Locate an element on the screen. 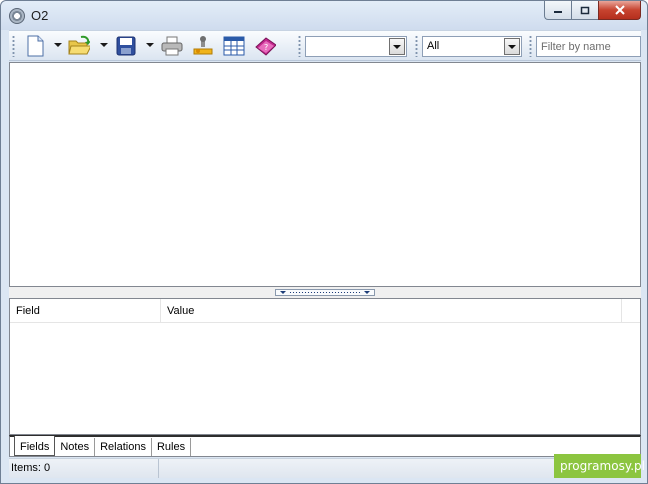  minimize-button is located at coordinates (557, 10).